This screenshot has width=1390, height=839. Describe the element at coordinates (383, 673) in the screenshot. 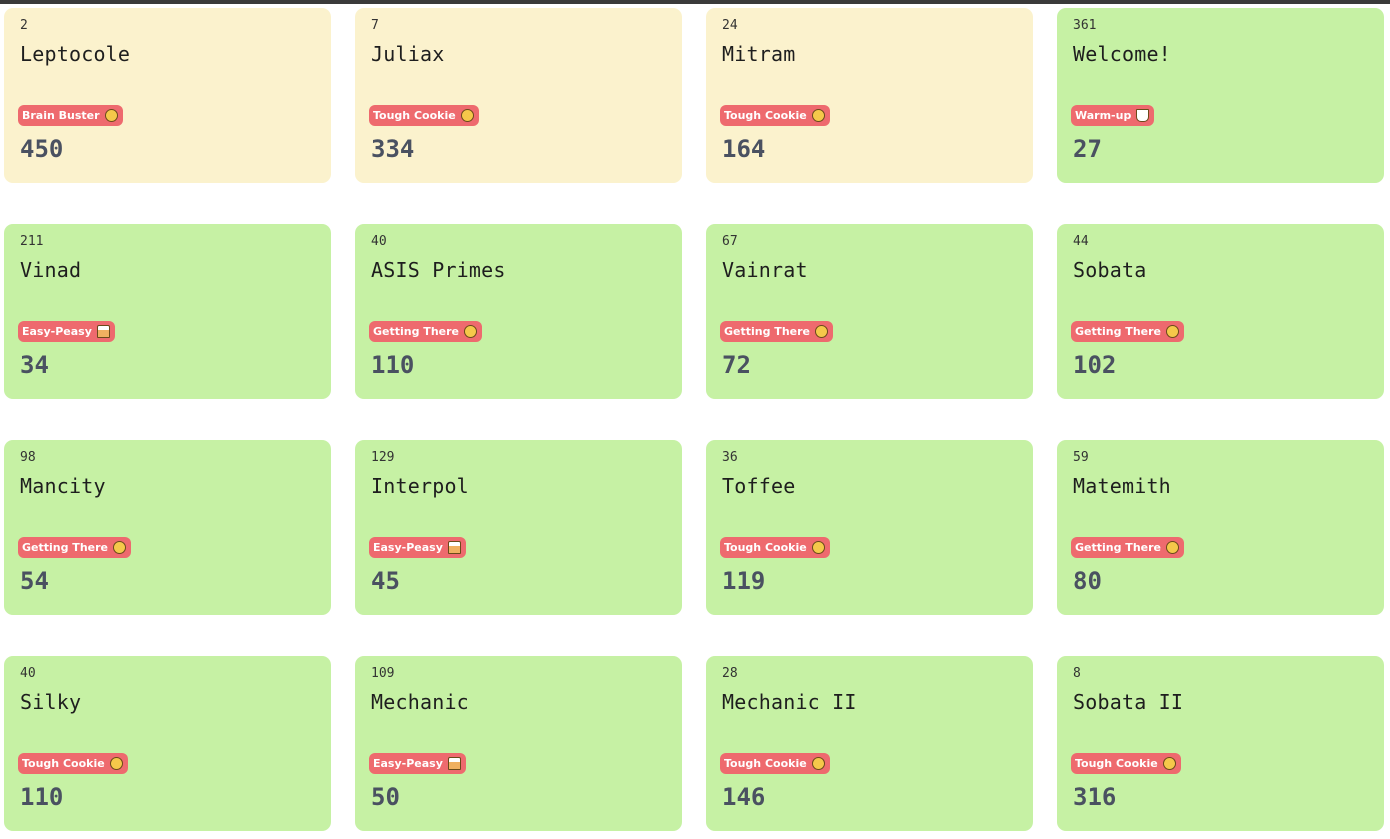

I see `solve-count: 109` at that location.